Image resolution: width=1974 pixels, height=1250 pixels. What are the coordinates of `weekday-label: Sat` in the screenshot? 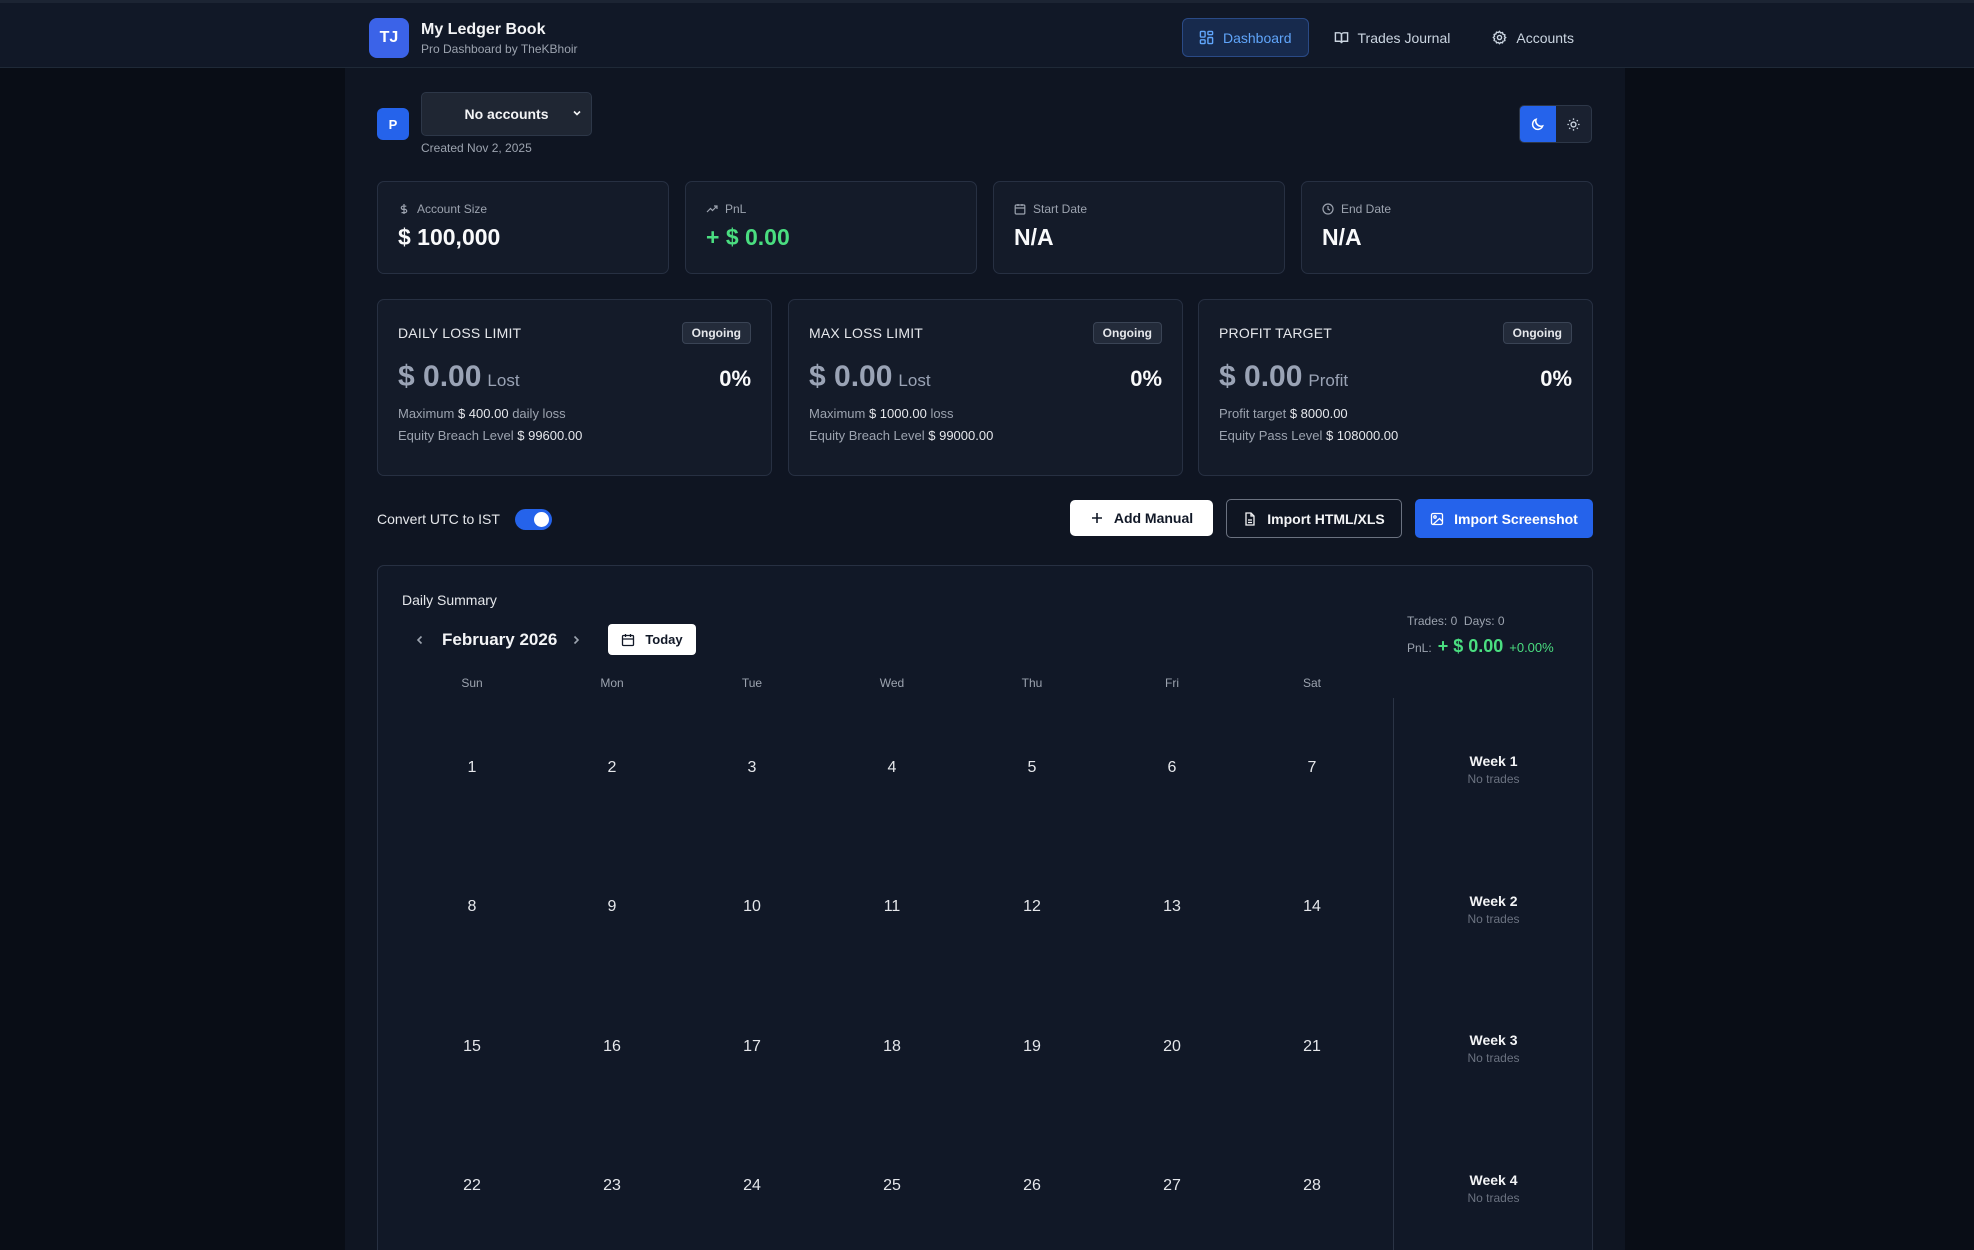 It's located at (1311, 683).